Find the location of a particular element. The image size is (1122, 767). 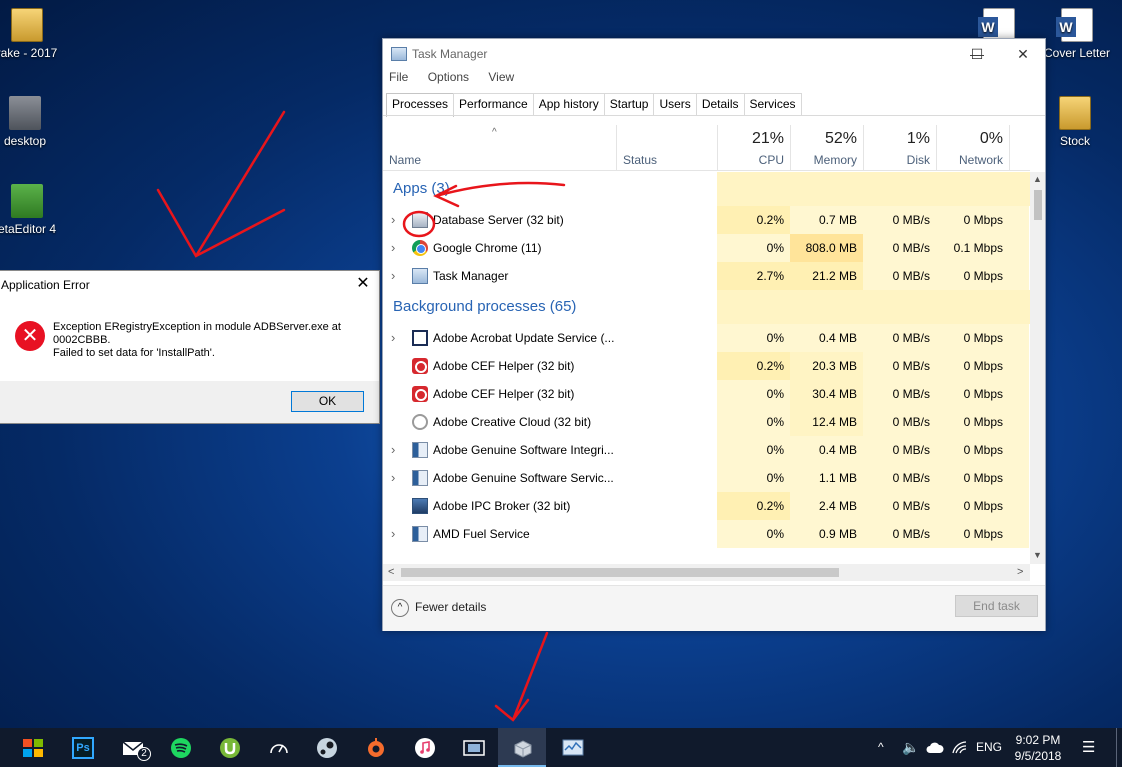

memory-value: 0.4 MB is located at coordinates (826, 450).